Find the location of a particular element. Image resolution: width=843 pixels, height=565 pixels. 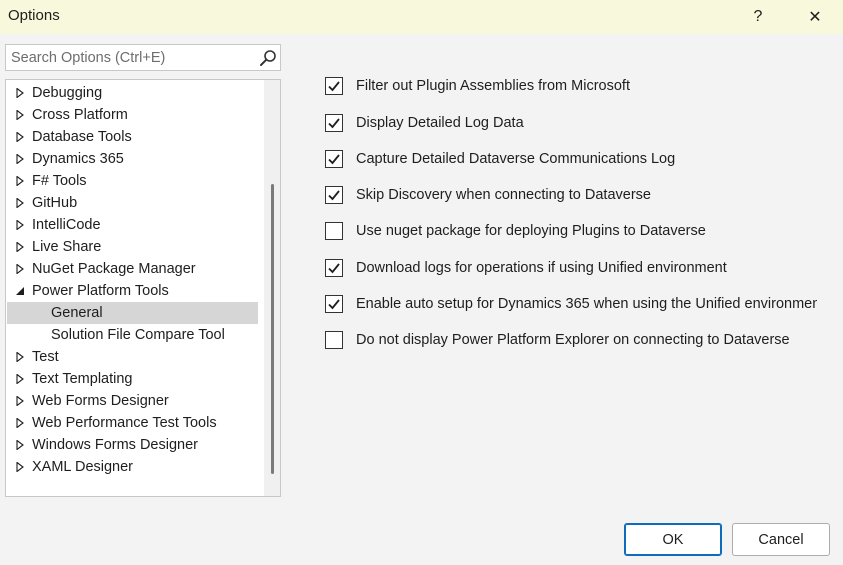

tree-item-label: General is located at coordinates (77, 313).